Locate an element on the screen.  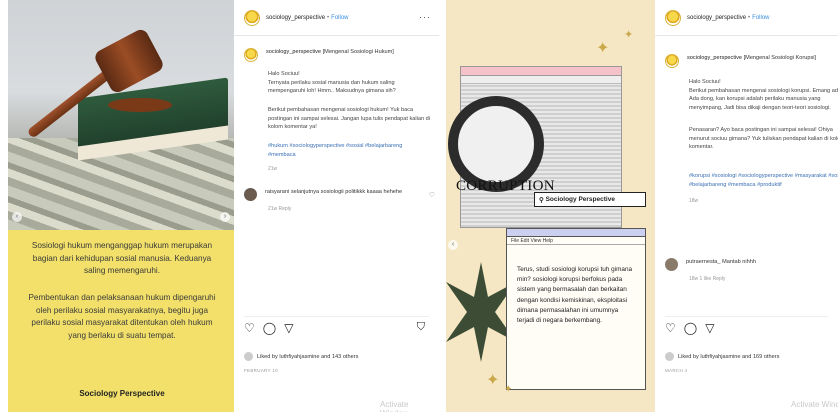
notepad-line: dengan kondisi kemiskinan, eksploitasi is located at coordinates (572, 300).